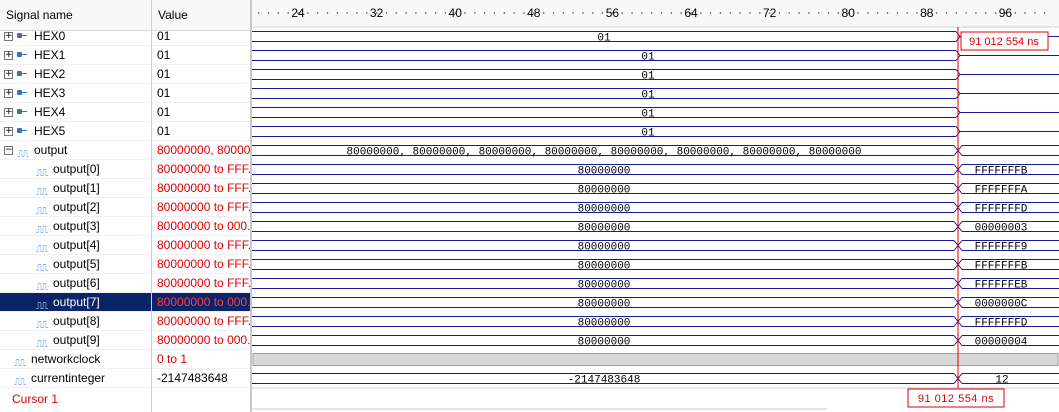  What do you see at coordinates (75, 169) in the screenshot?
I see `signal-row: ⎍⎍ output[0]` at bounding box center [75, 169].